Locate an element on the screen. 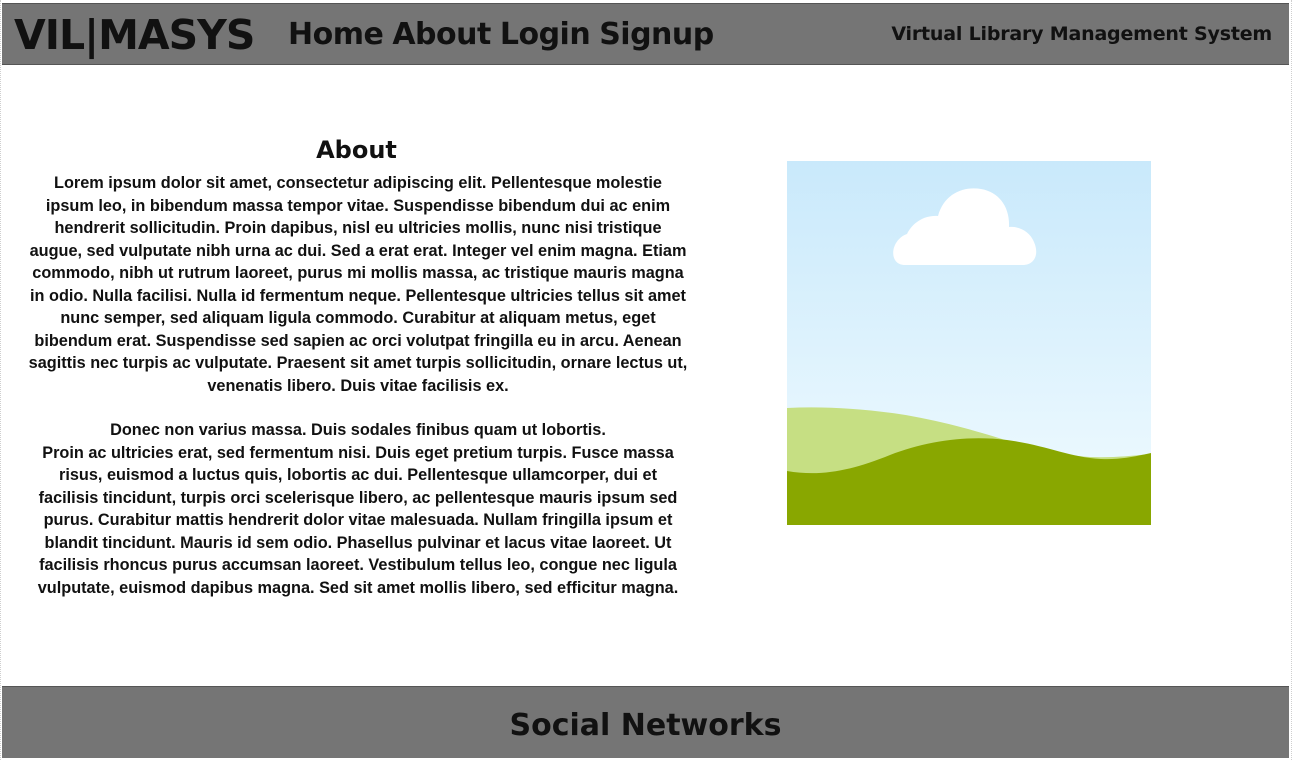 Image resolution: width=1292 pixels, height=760 pixels. nav-login-link: Login is located at coordinates (545, 35).